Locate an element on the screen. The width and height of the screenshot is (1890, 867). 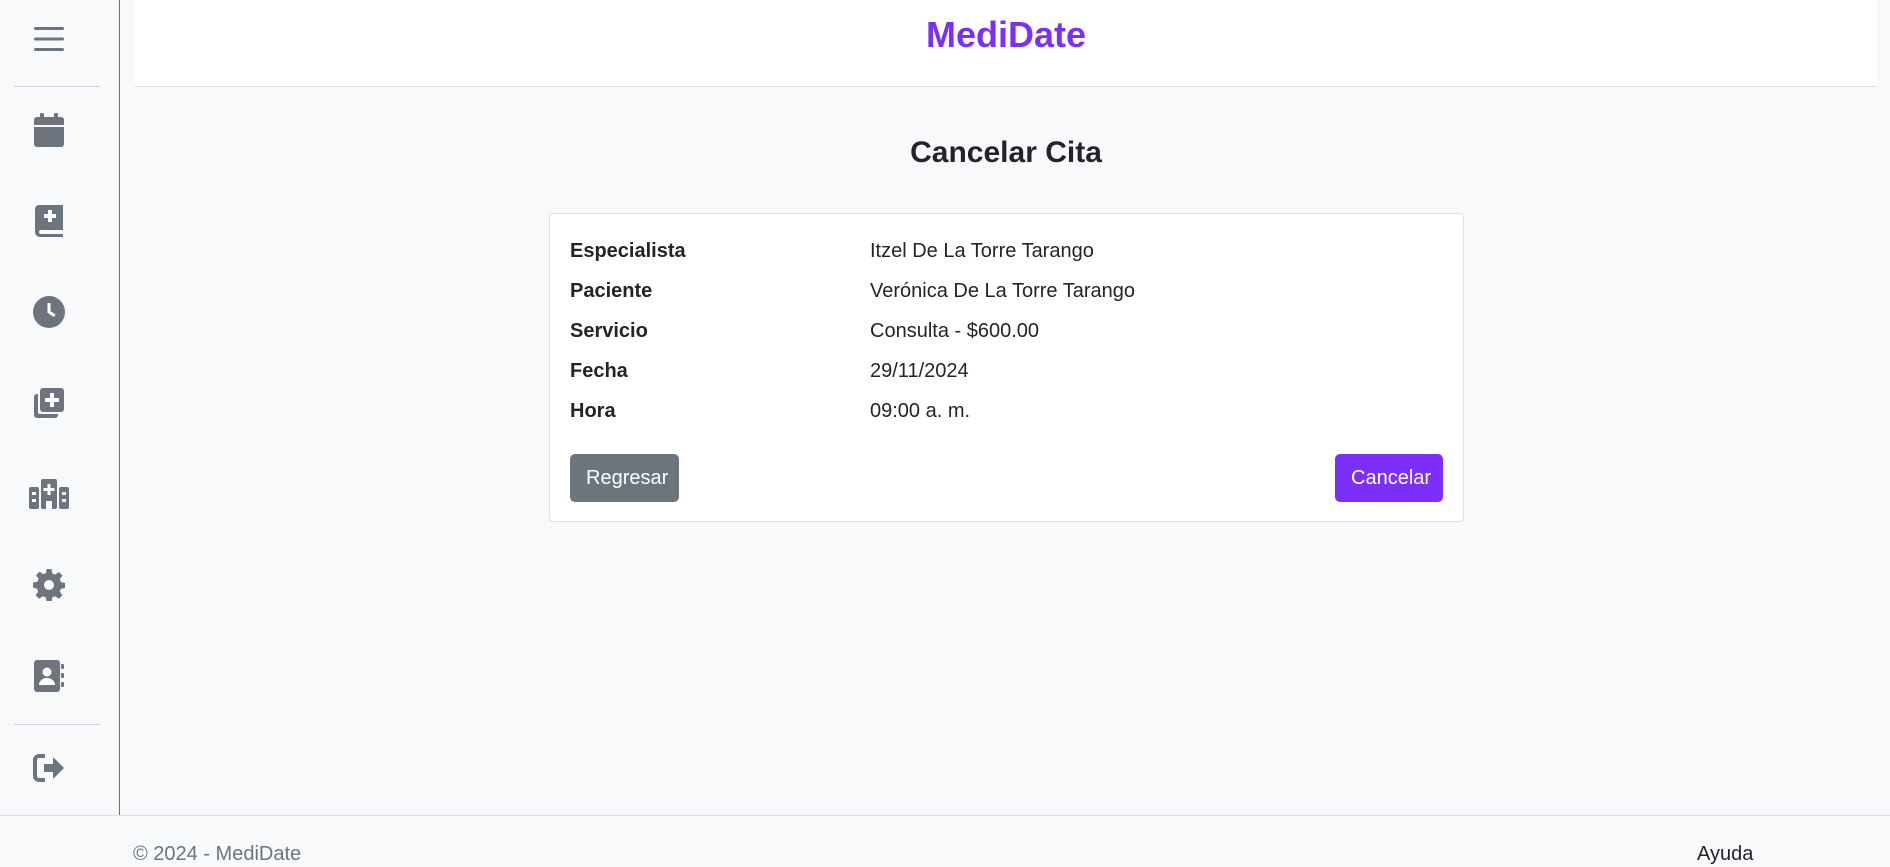
cancel-appointment-button: Cancelar is located at coordinates (1389, 478).